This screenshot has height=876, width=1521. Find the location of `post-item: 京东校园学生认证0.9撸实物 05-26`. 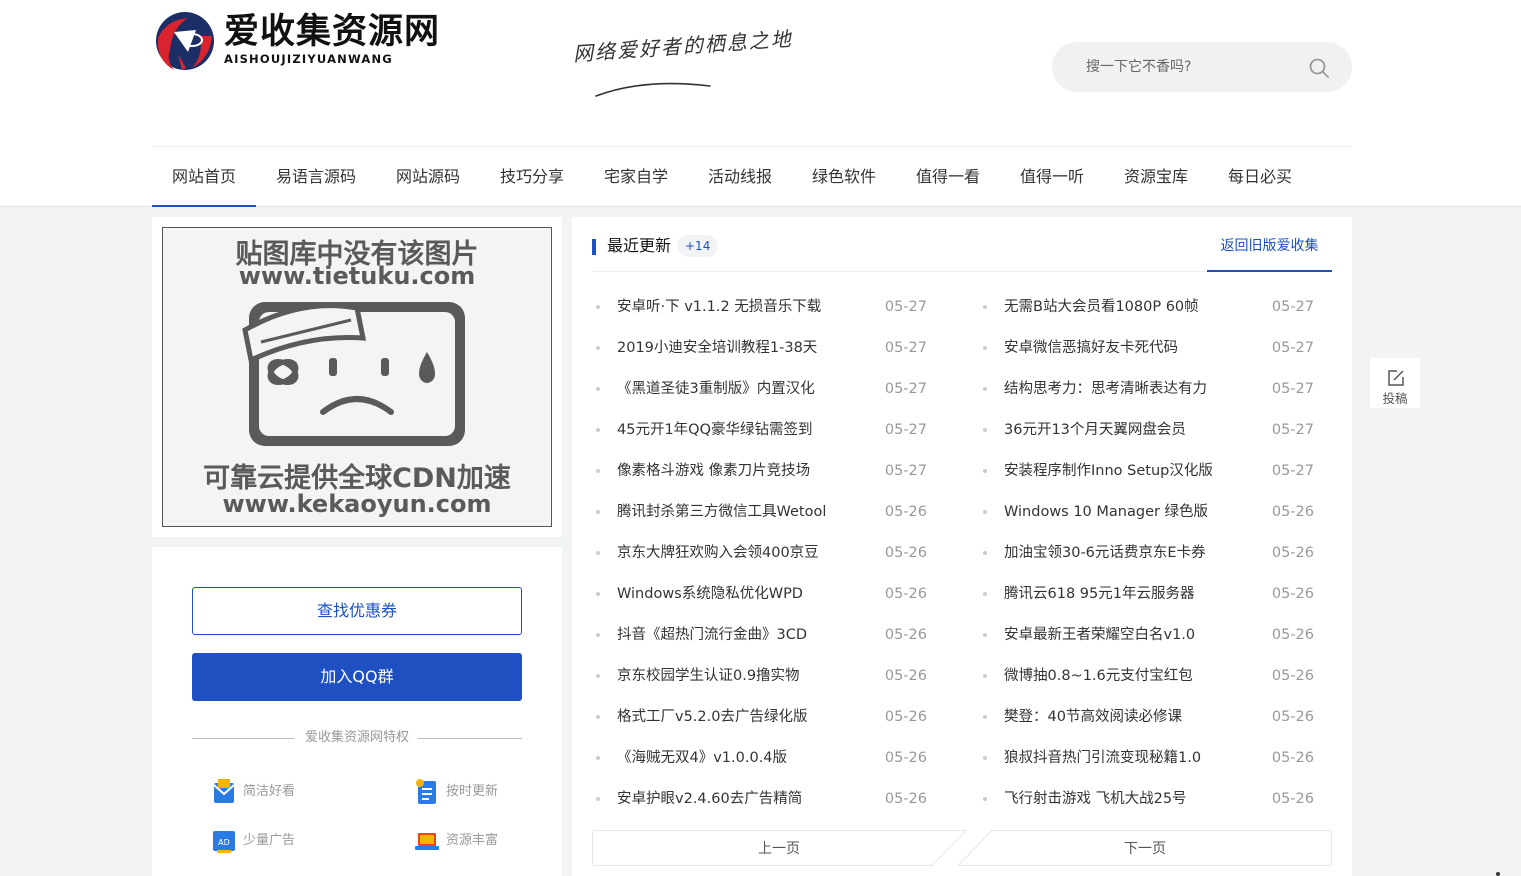

post-item: 京东校园学生认证0.9撸实物 05-26 is located at coordinates (759, 676).